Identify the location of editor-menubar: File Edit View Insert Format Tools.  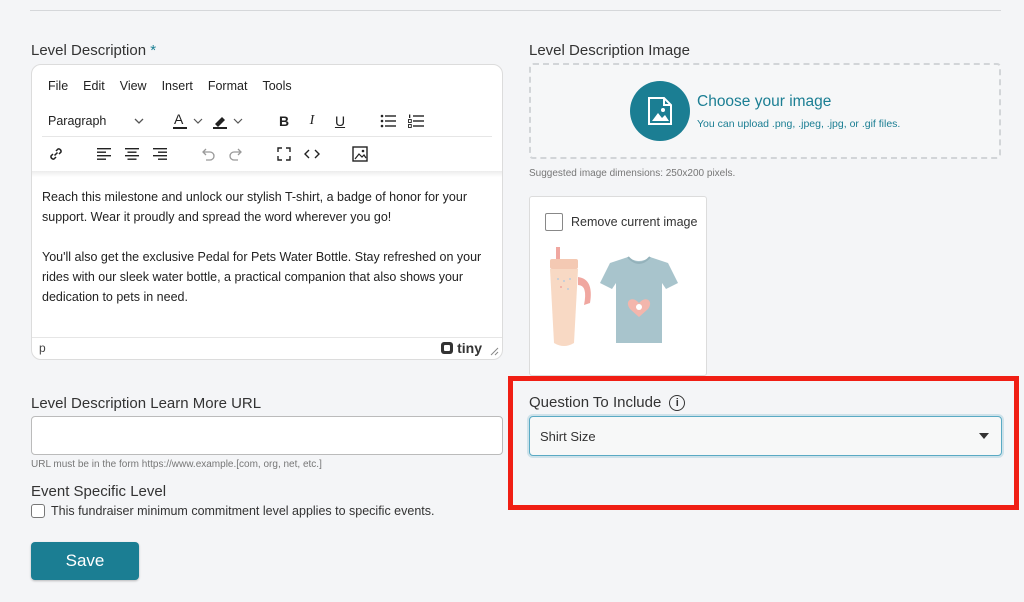
(177, 86).